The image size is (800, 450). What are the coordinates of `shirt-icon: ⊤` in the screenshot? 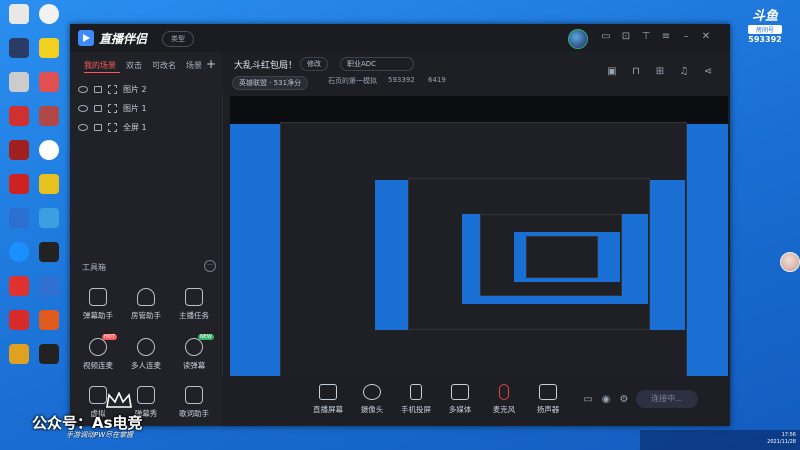 It's located at (646, 37).